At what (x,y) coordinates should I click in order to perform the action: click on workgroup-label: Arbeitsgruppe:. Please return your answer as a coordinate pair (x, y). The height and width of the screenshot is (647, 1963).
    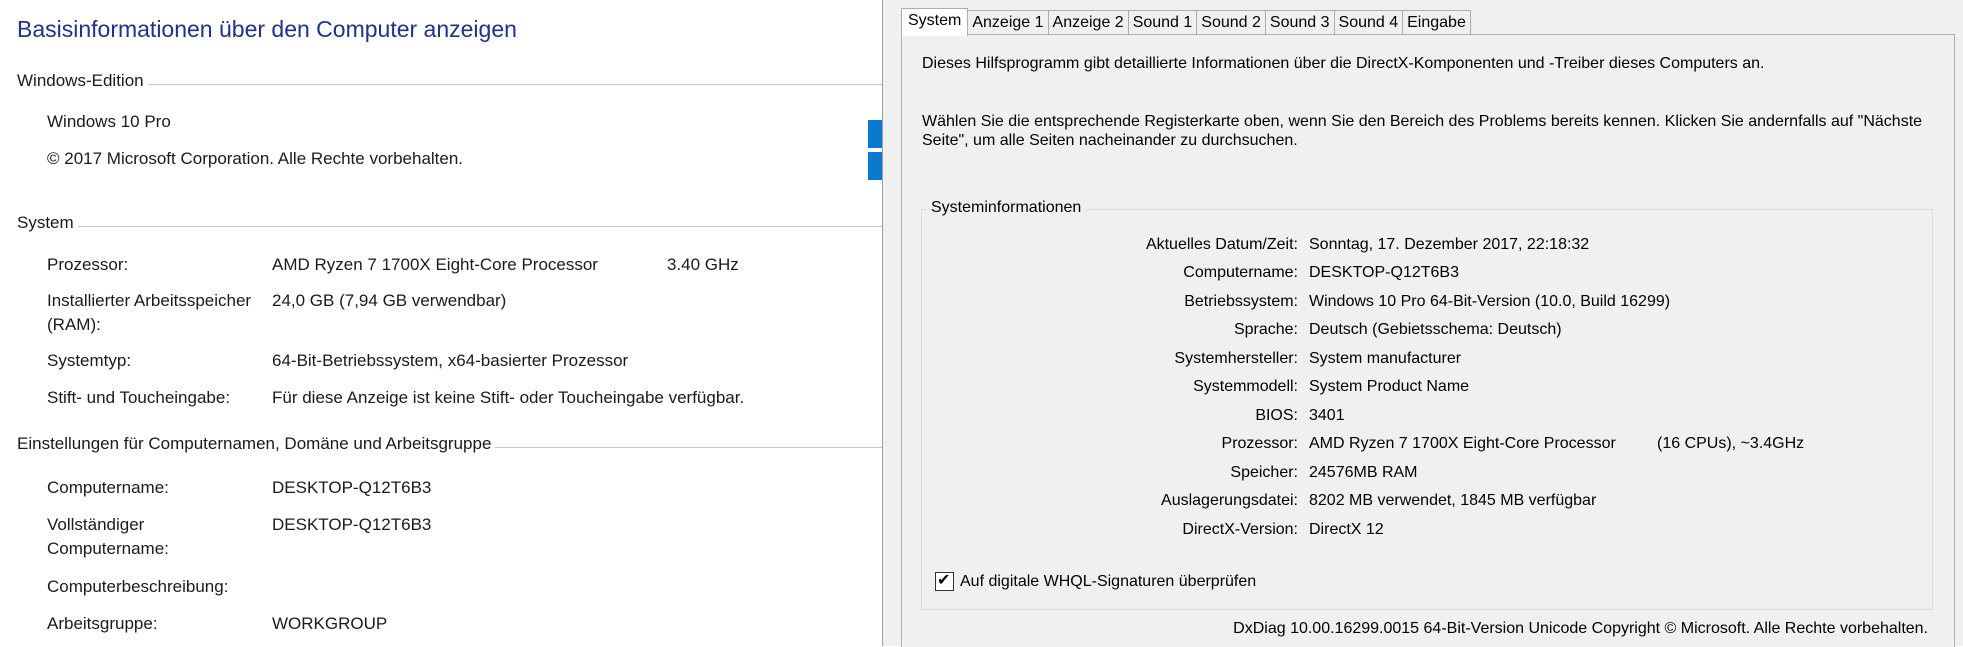
    Looking at the image, I should click on (102, 623).